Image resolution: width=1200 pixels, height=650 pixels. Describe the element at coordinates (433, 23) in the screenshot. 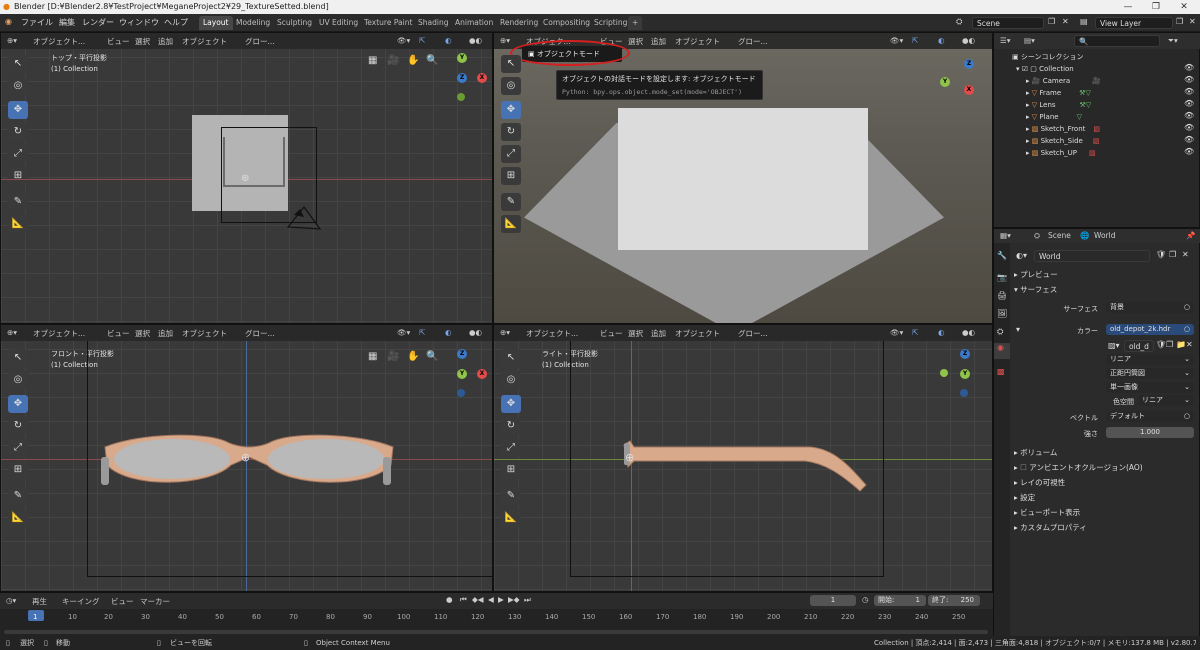

I see `tab-shading: Shading` at that location.